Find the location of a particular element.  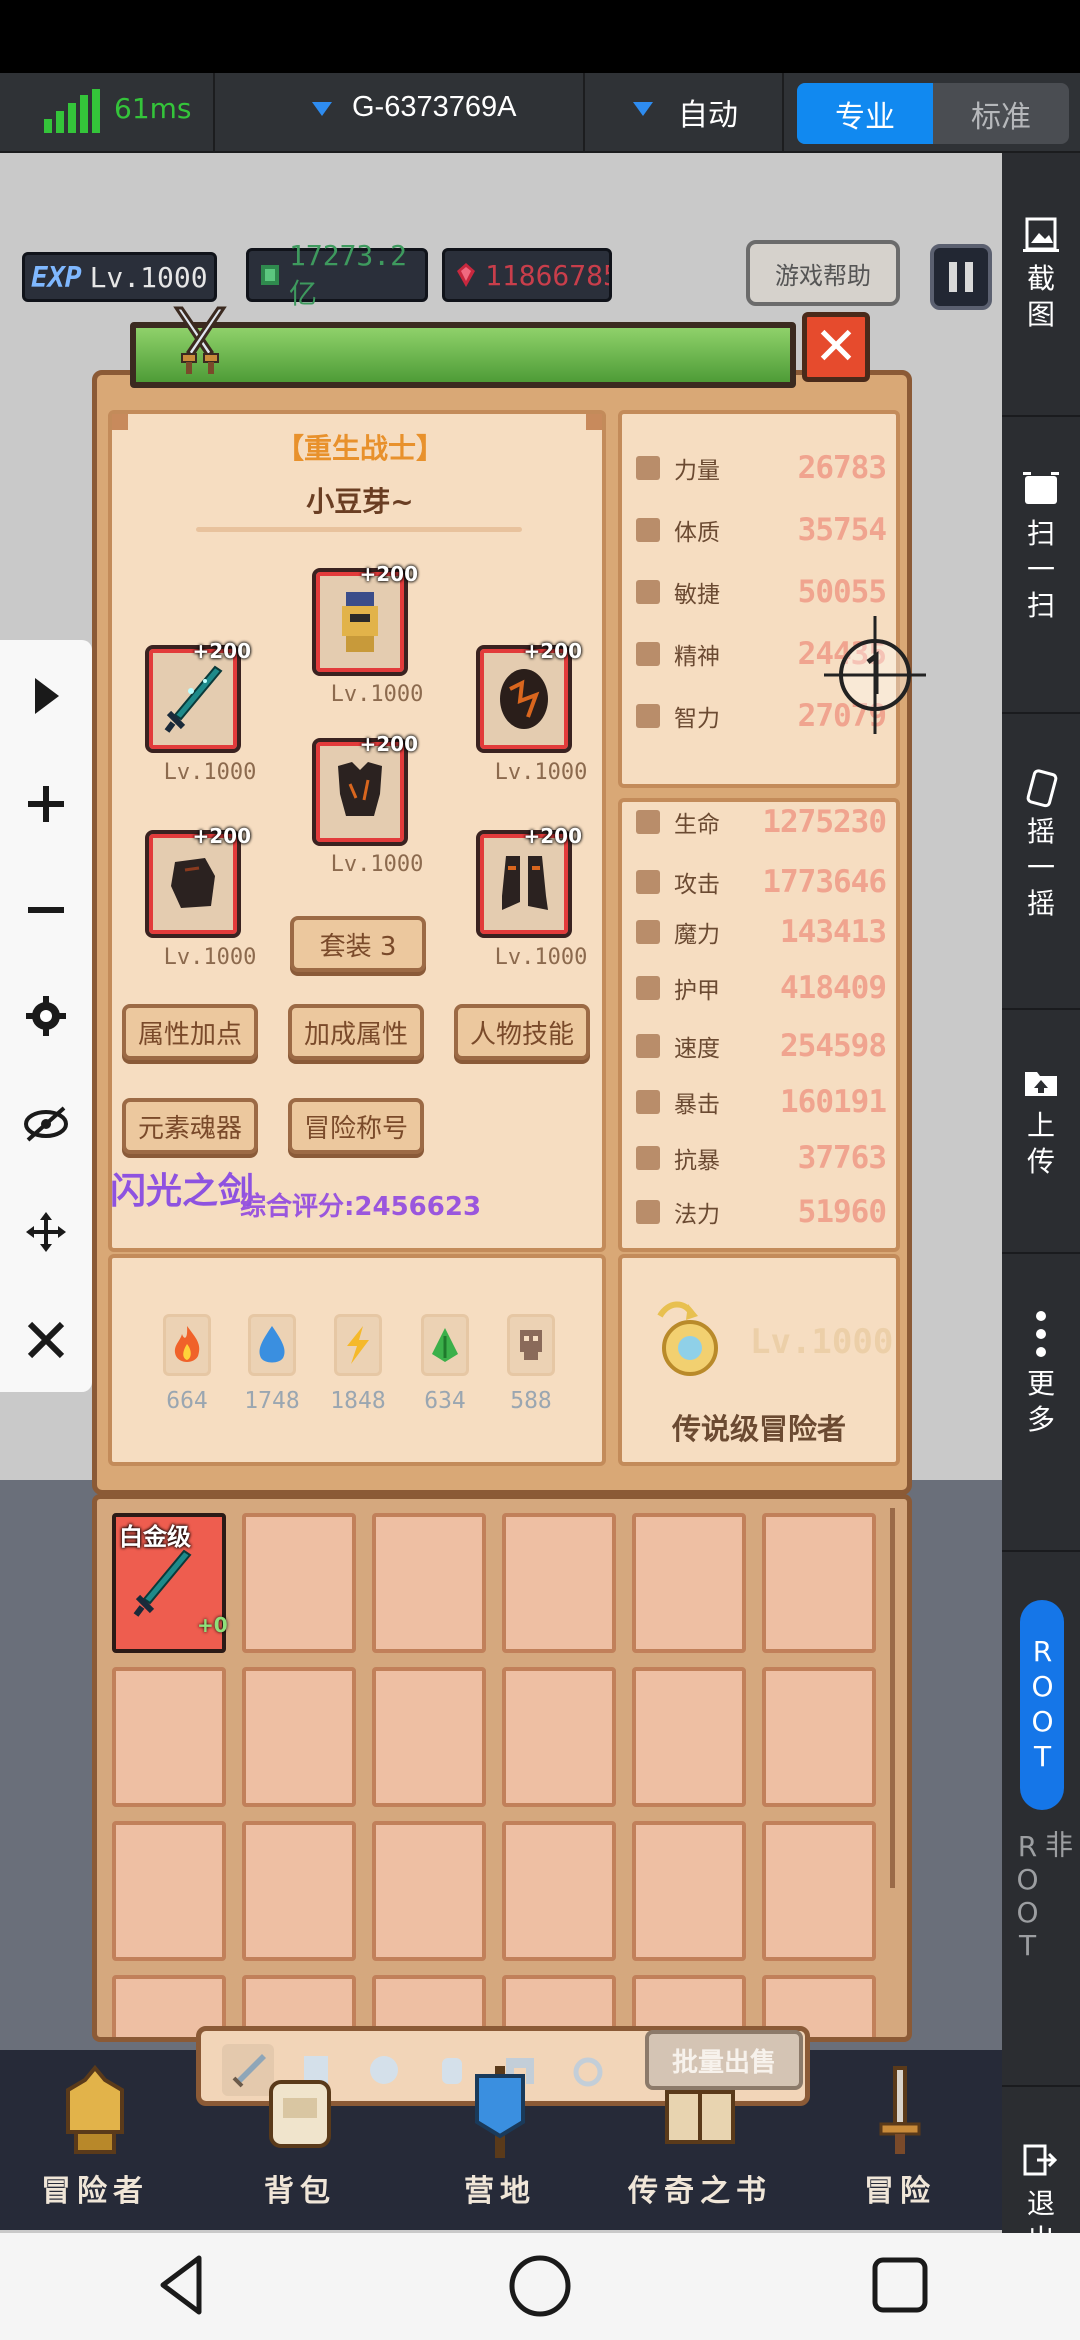

set-bonus-button: 套装 3 is located at coordinates (358, 944).